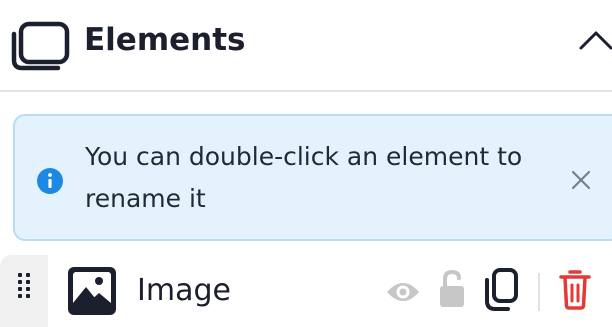  I want to click on element-name: Image, so click(184, 291).